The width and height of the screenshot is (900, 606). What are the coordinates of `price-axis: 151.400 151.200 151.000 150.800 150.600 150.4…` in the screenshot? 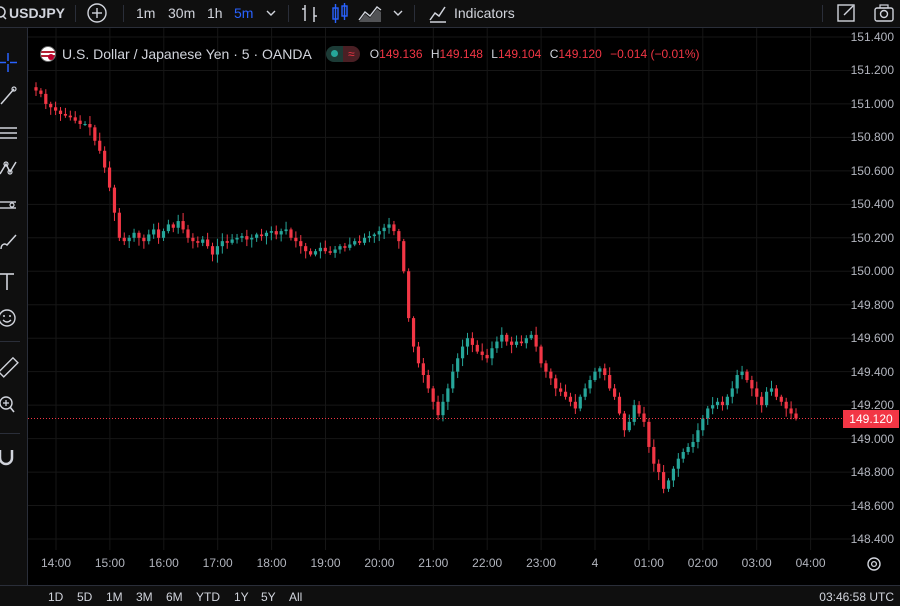 It's located at (871, 289).